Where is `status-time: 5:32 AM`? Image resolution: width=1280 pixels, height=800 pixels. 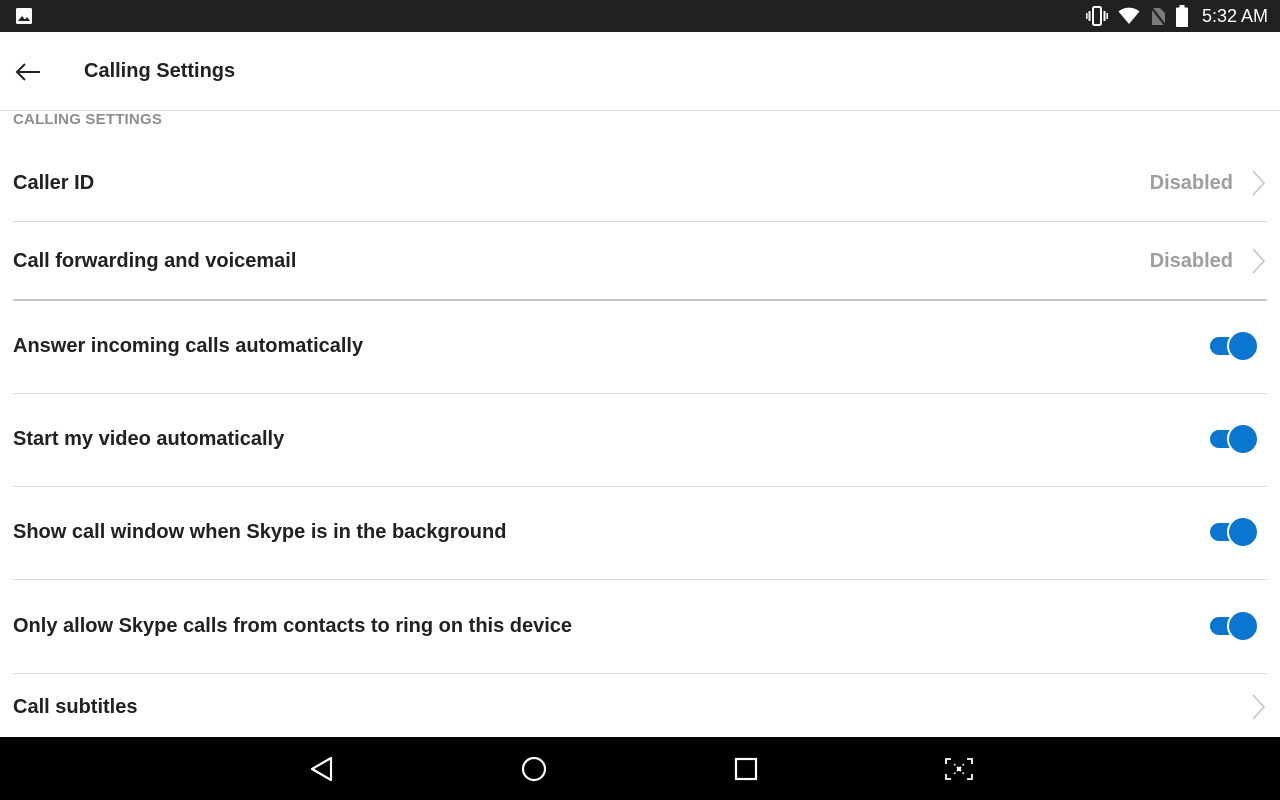 status-time: 5:32 AM is located at coordinates (1234, 15).